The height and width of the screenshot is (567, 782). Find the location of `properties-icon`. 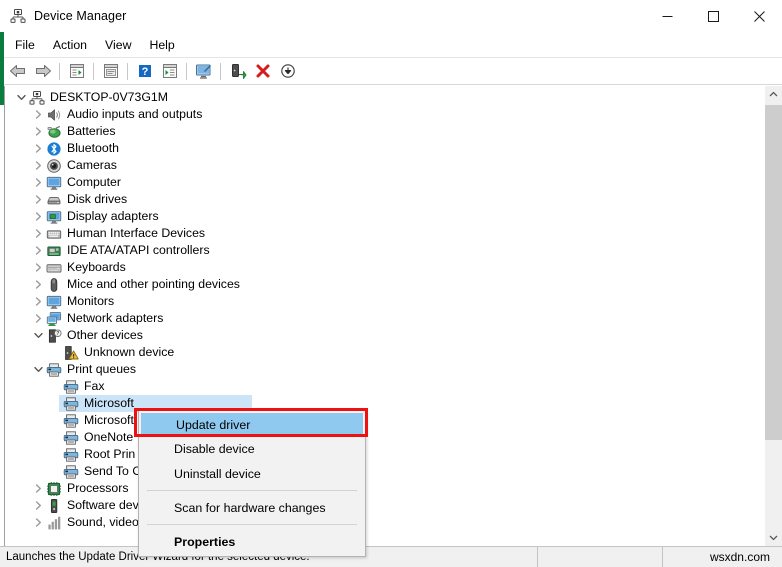

properties-icon is located at coordinates (110, 71).